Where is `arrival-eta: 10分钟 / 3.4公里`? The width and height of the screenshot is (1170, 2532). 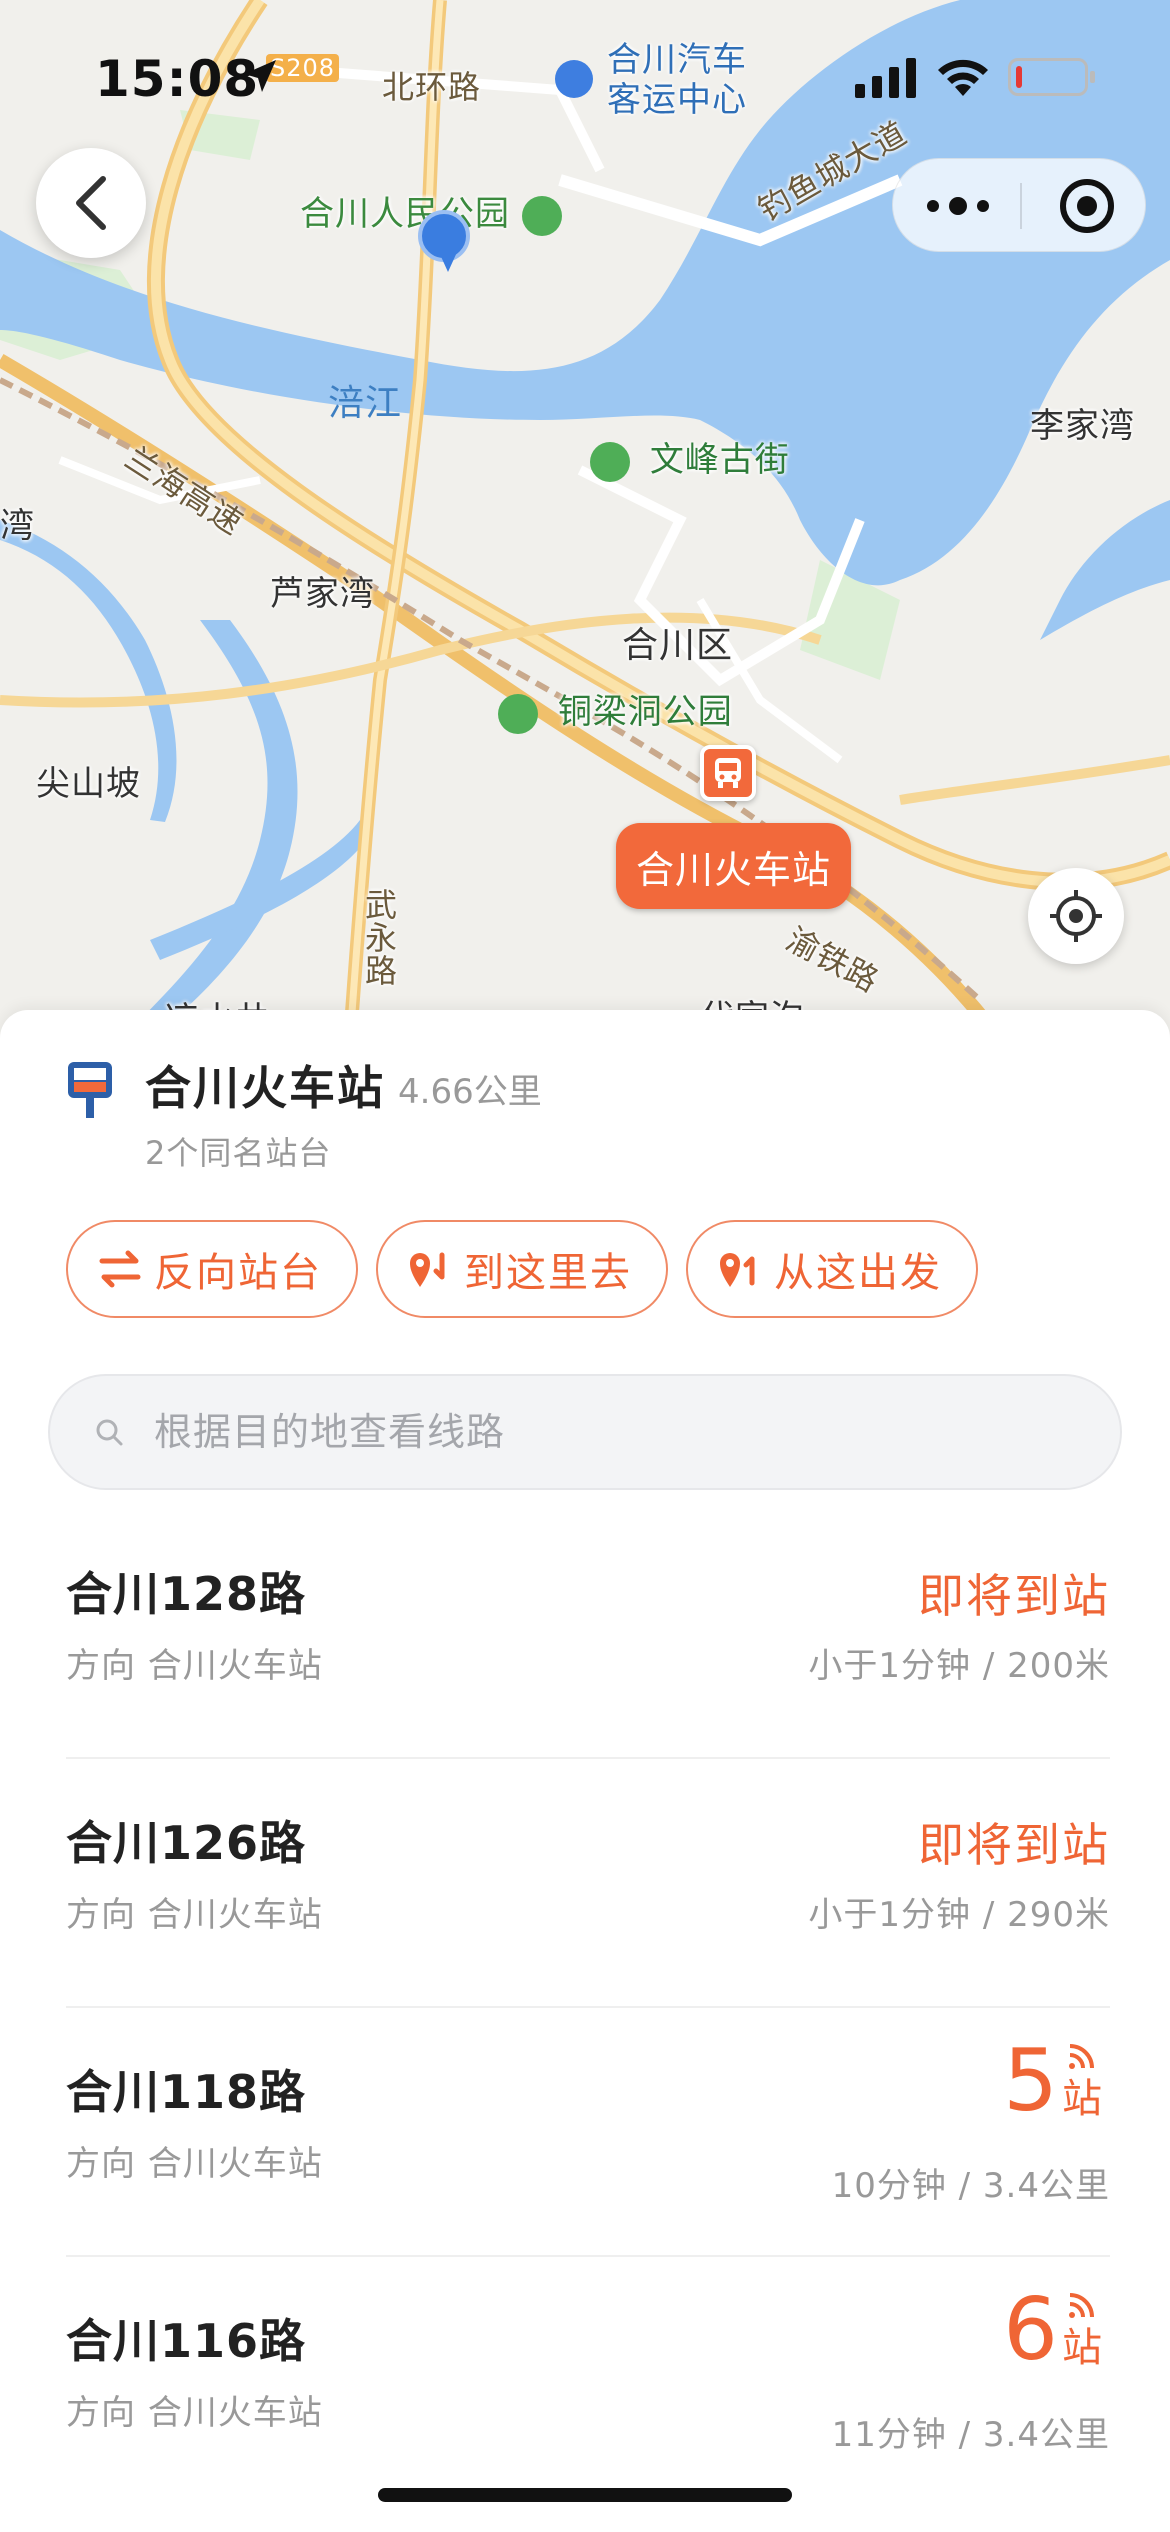
arrival-eta: 10分钟 / 3.4公里 is located at coordinates (970, 2186).